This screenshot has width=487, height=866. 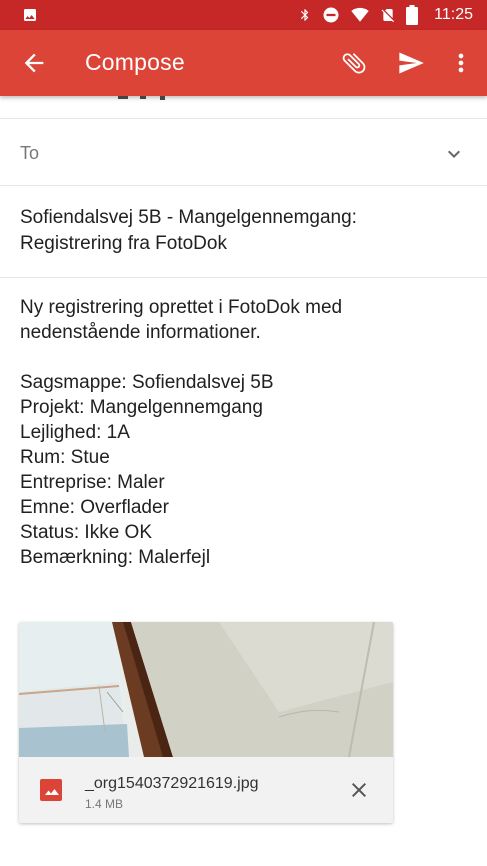 I want to click on body-field-rum: Rum: Stue, so click(x=65, y=457).